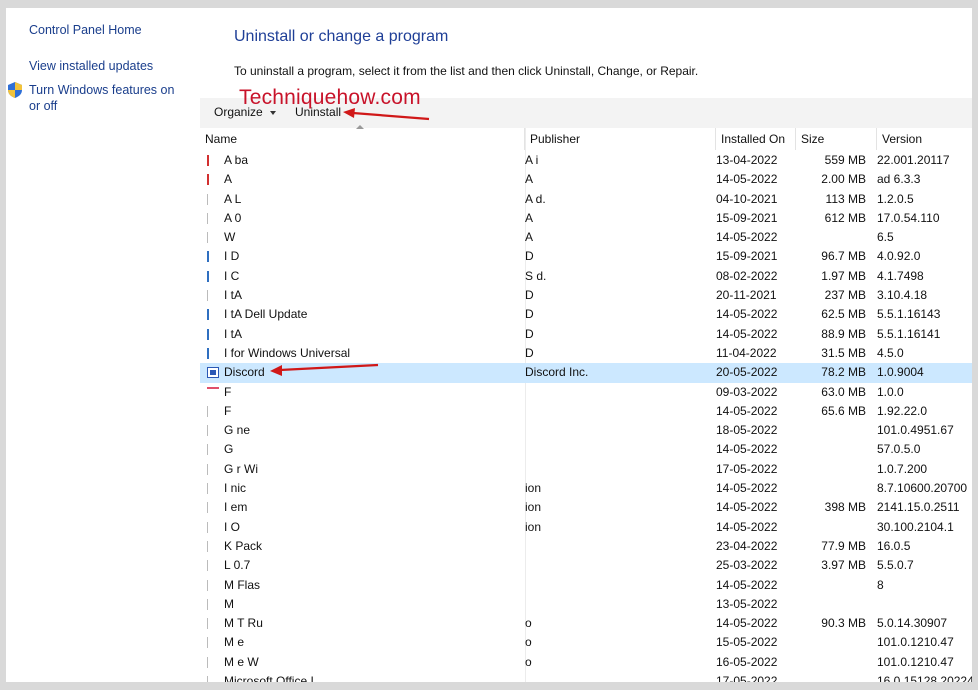 The height and width of the screenshot is (690, 978). Describe the element at coordinates (843, 314) in the screenshot. I see `program-size: 62.5 MB` at that location.